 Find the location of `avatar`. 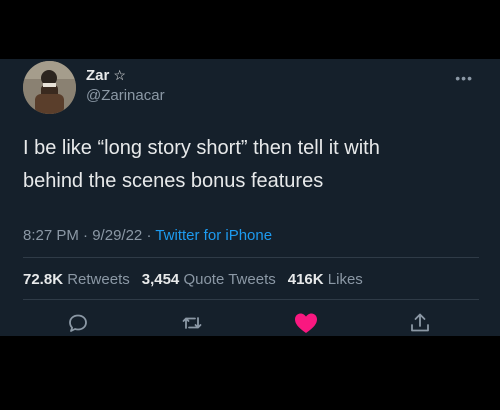

avatar is located at coordinates (49, 87).